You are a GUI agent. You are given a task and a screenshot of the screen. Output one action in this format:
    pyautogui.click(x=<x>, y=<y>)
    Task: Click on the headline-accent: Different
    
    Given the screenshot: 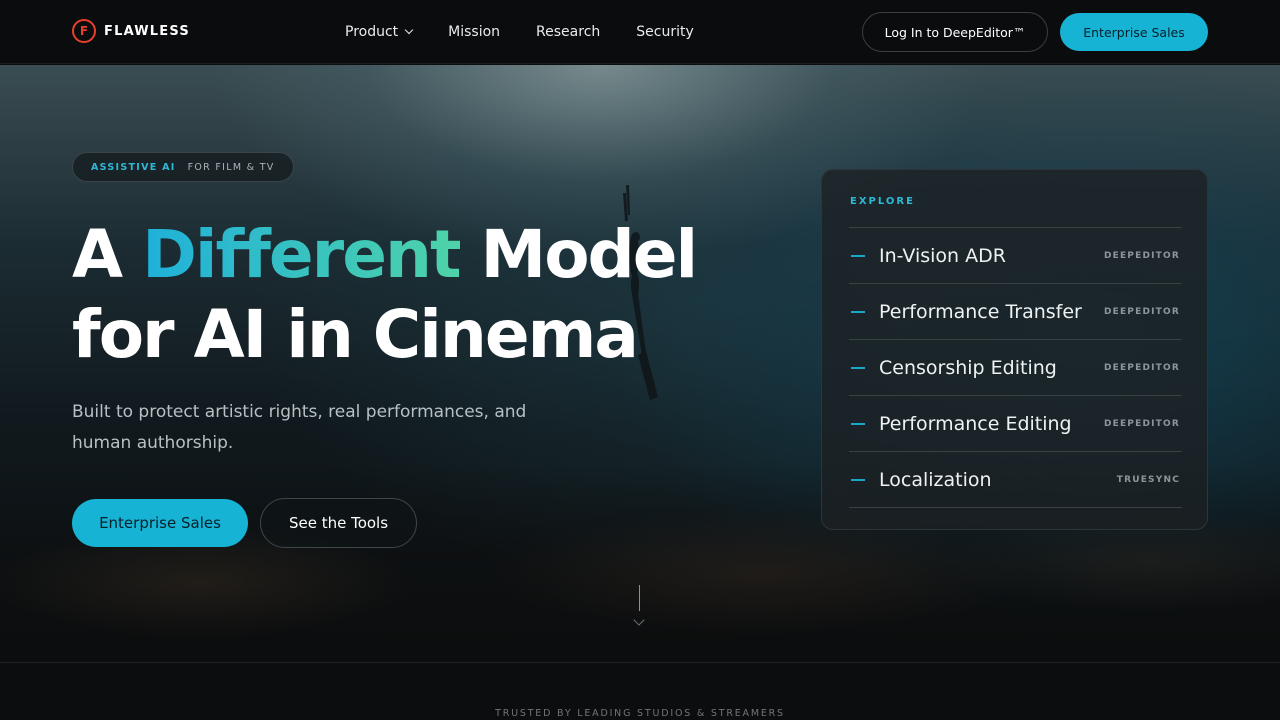 What is the action you would take?
    pyautogui.click(x=301, y=254)
    